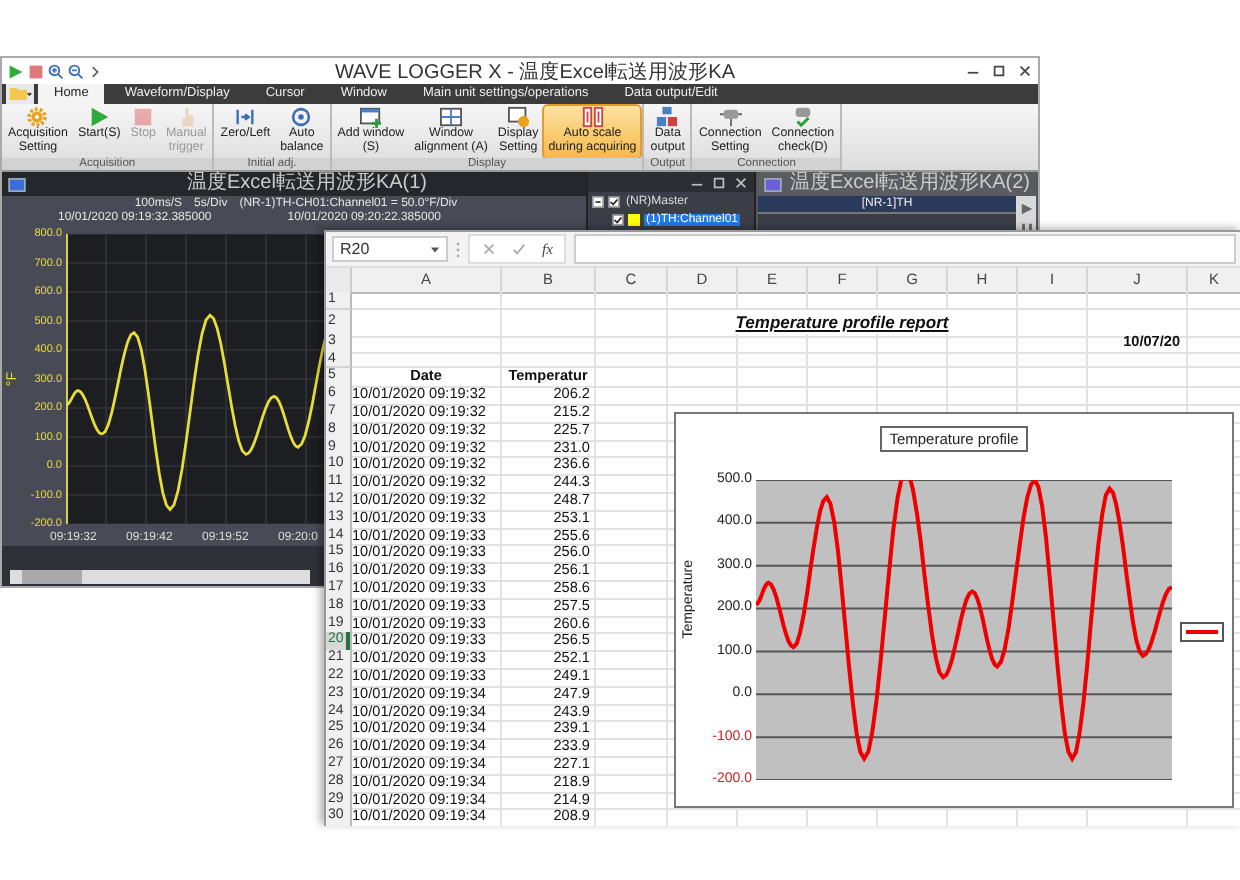 The image size is (1240, 880). What do you see at coordinates (37, 117) in the screenshot?
I see `gear-icon` at bounding box center [37, 117].